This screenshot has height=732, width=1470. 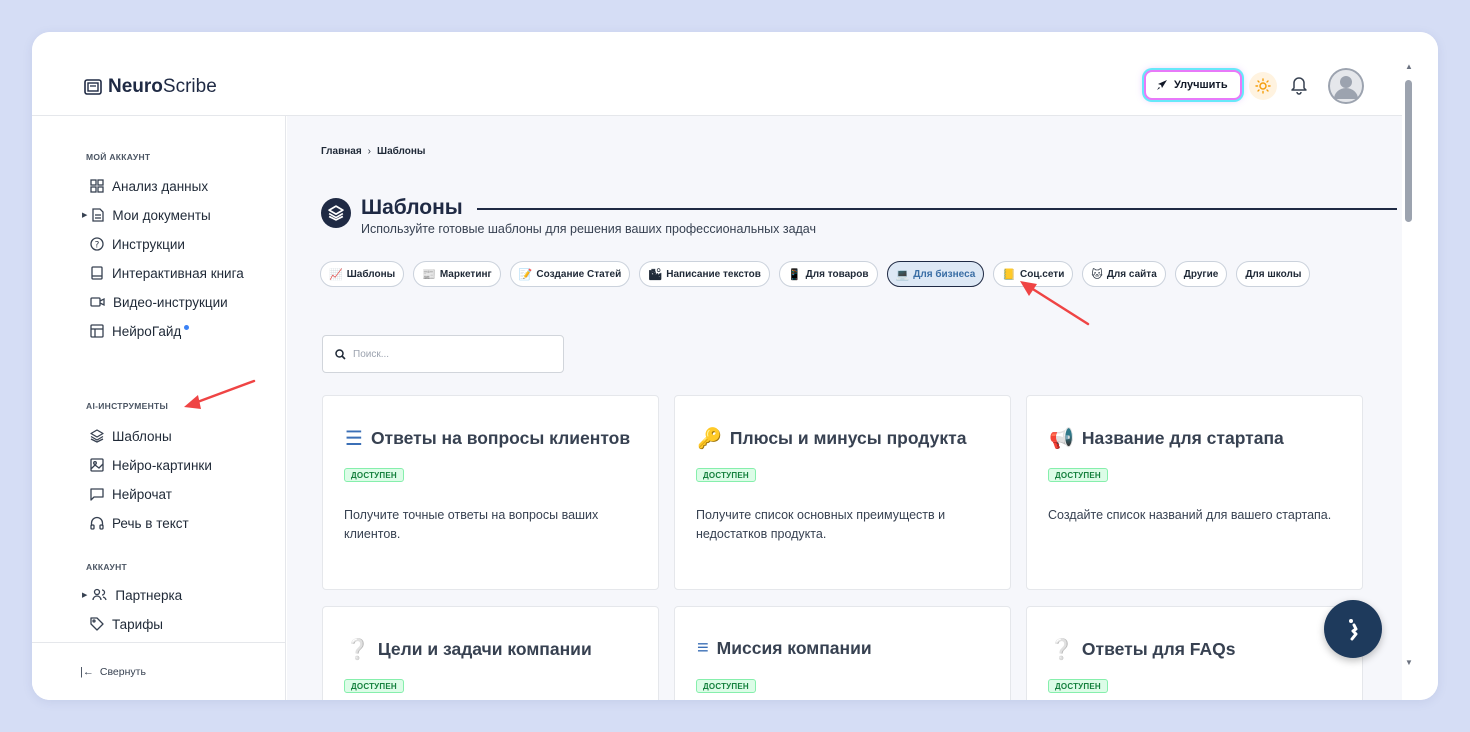 I want to click on chip-other: Другие, so click(x=1201, y=274).